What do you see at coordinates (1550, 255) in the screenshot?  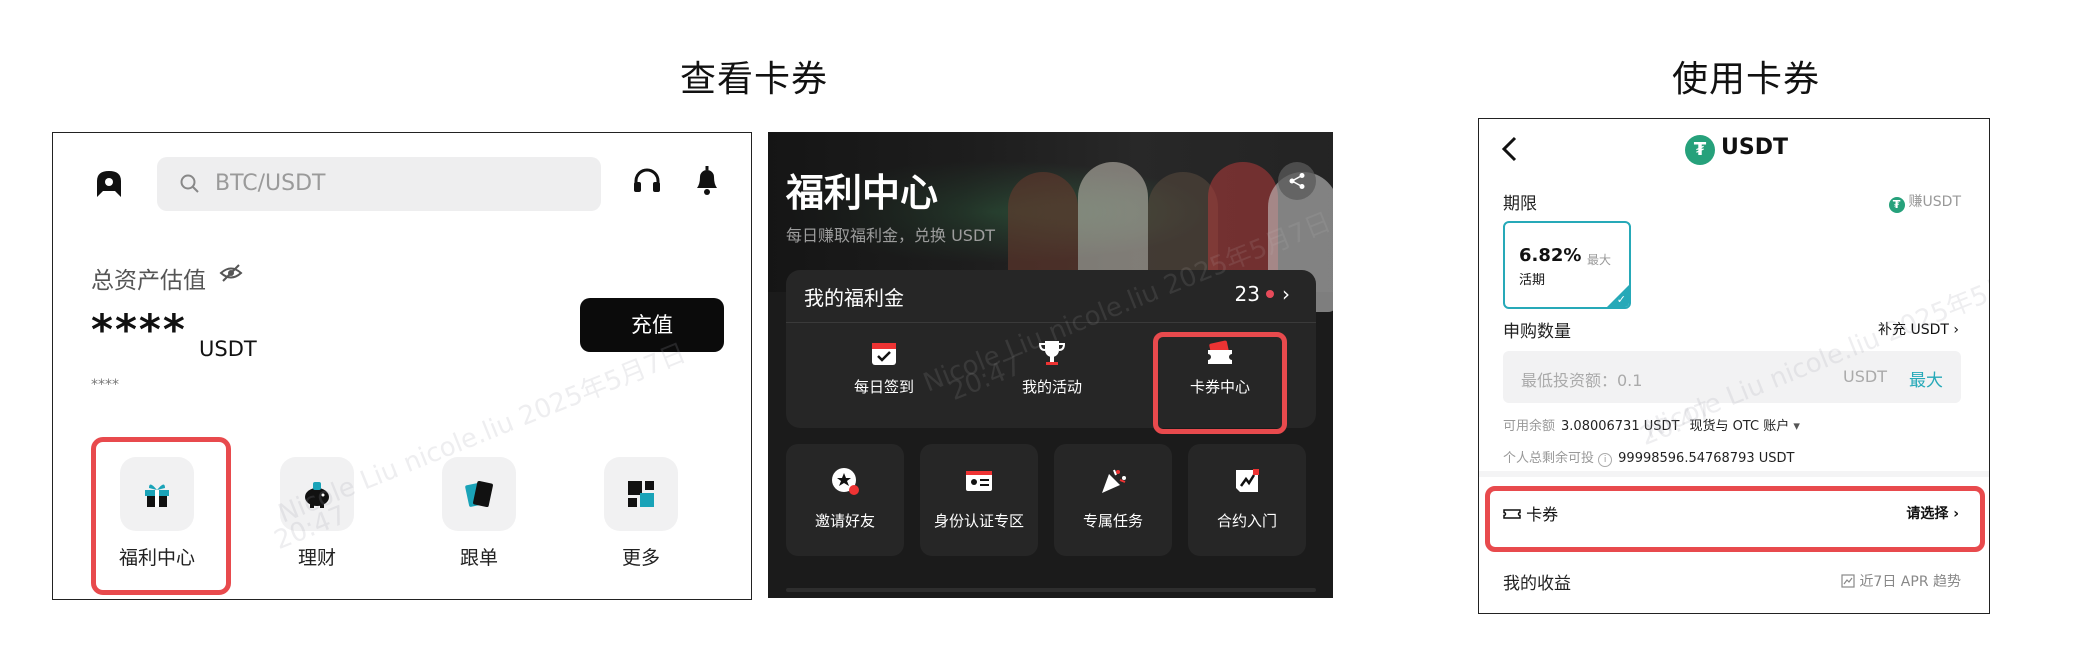 I see `term-rate: 6.82%` at bounding box center [1550, 255].